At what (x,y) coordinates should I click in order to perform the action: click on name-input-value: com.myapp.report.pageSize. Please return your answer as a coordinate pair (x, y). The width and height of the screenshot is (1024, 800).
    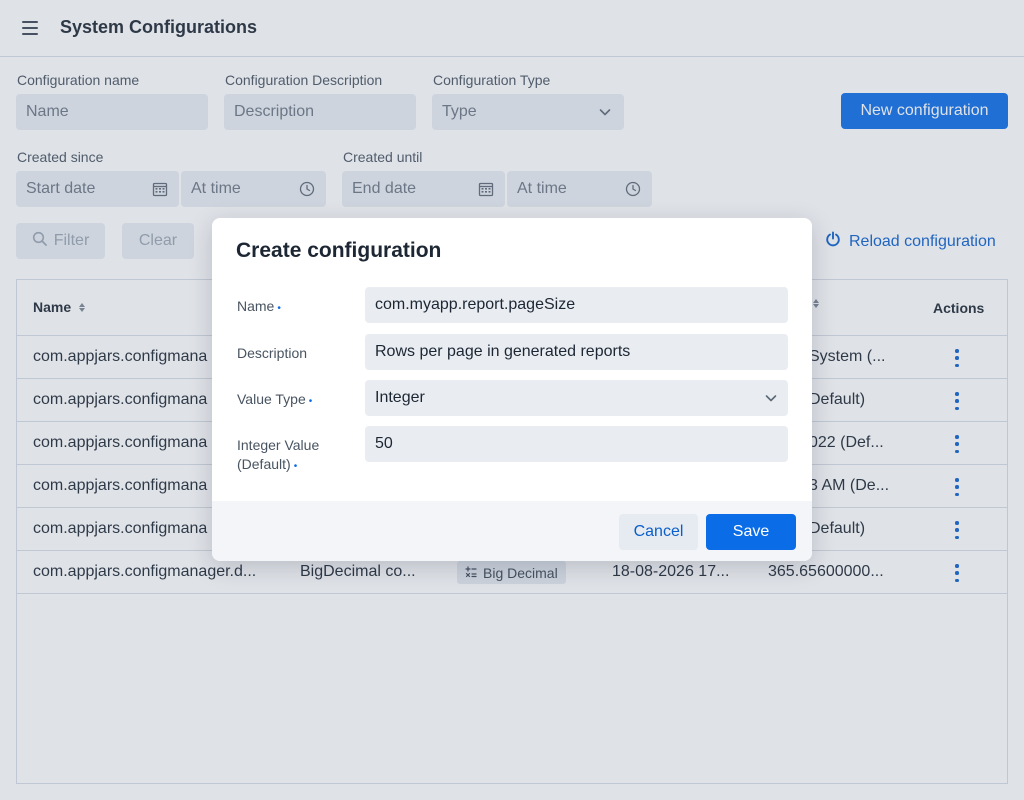
    Looking at the image, I should click on (475, 304).